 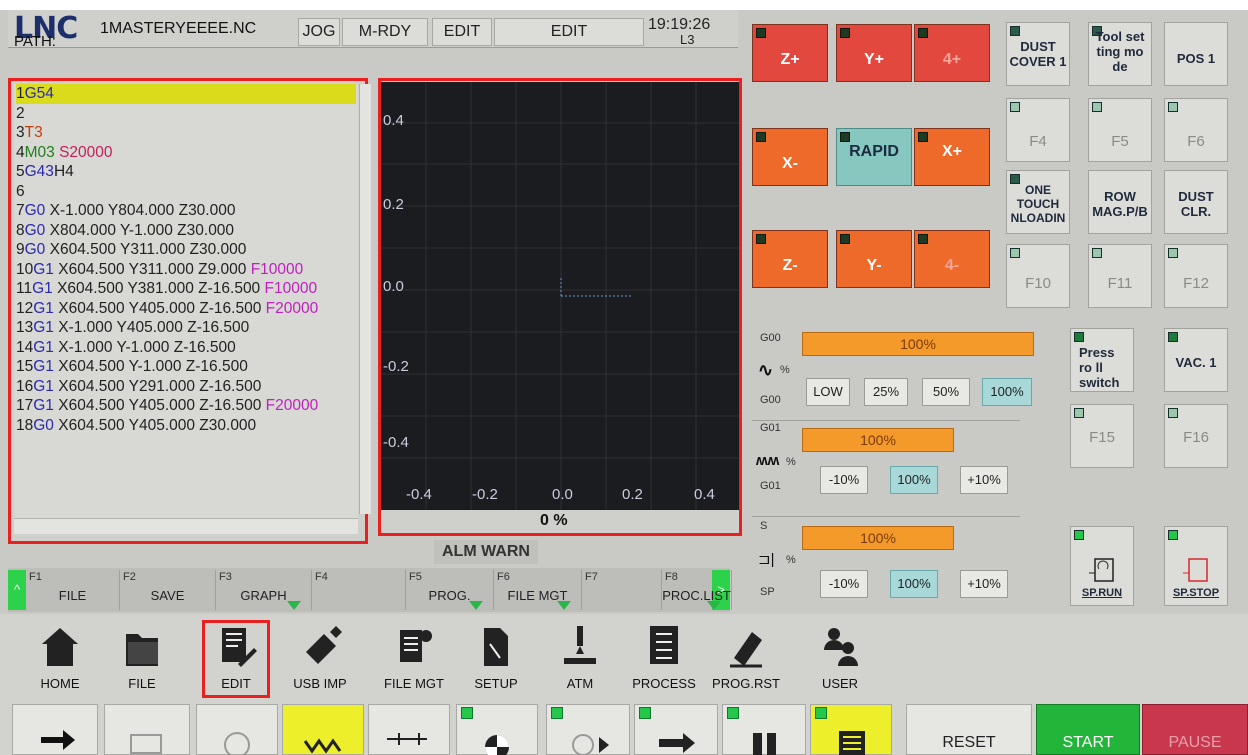 I want to click on dust-clr-button: DUST CLR., so click(x=1196, y=202).